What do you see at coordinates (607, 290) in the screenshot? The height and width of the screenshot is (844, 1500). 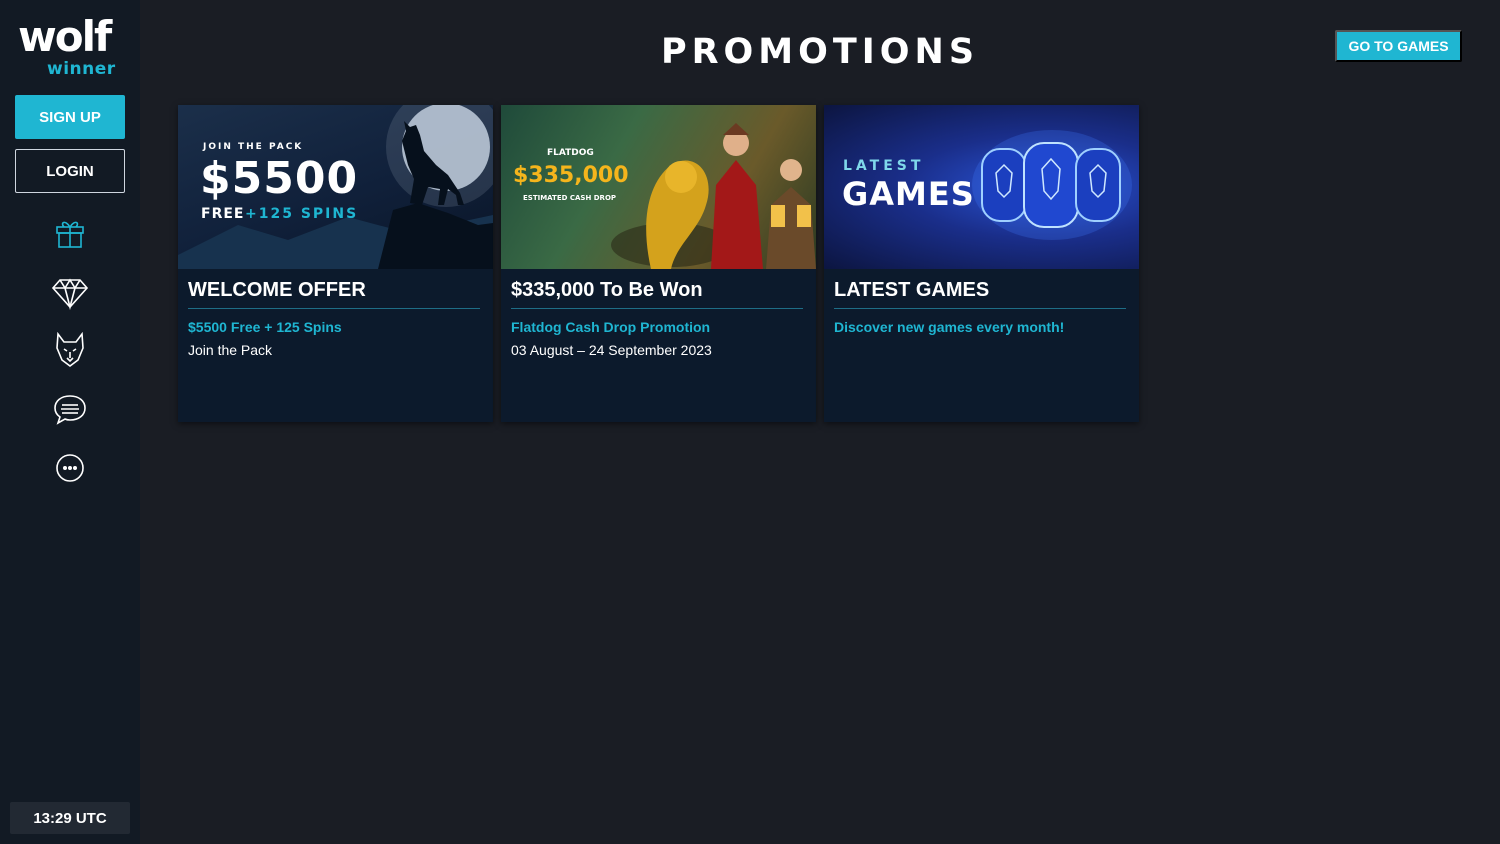 I see `card-title: $335,000 To Be Won` at bounding box center [607, 290].